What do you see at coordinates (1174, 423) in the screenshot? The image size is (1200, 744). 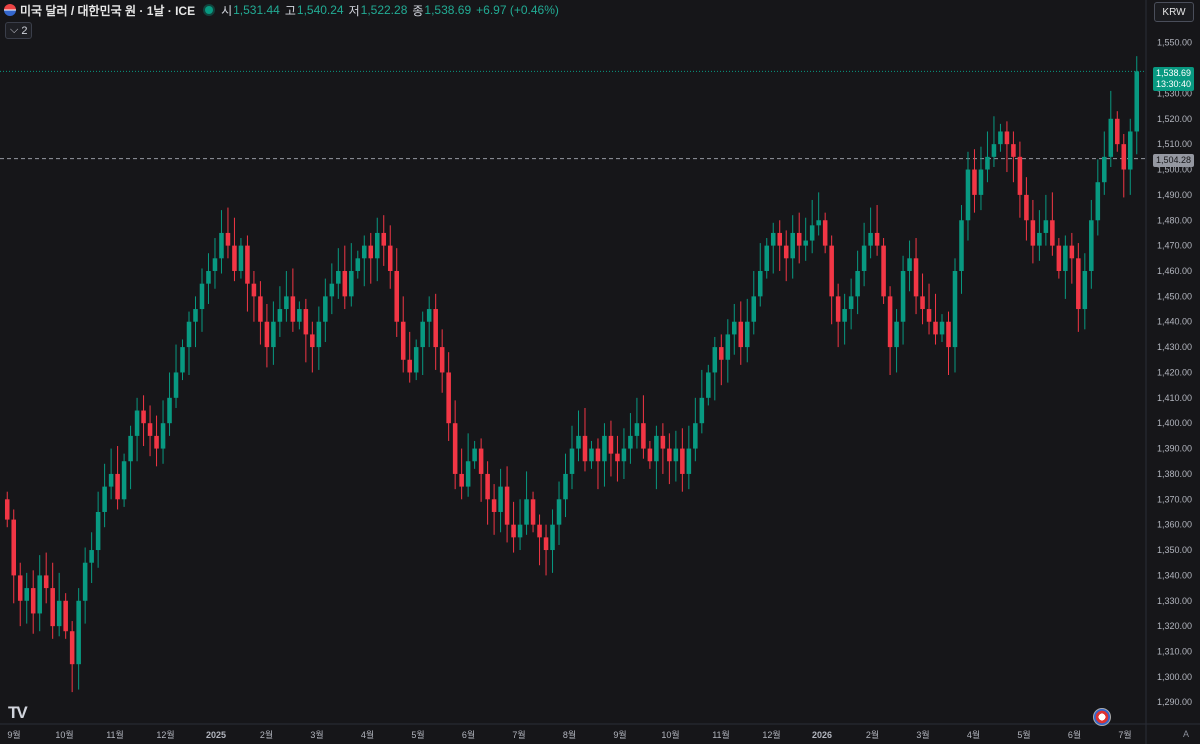 I see `y-tick-label: 1,400.00` at bounding box center [1174, 423].